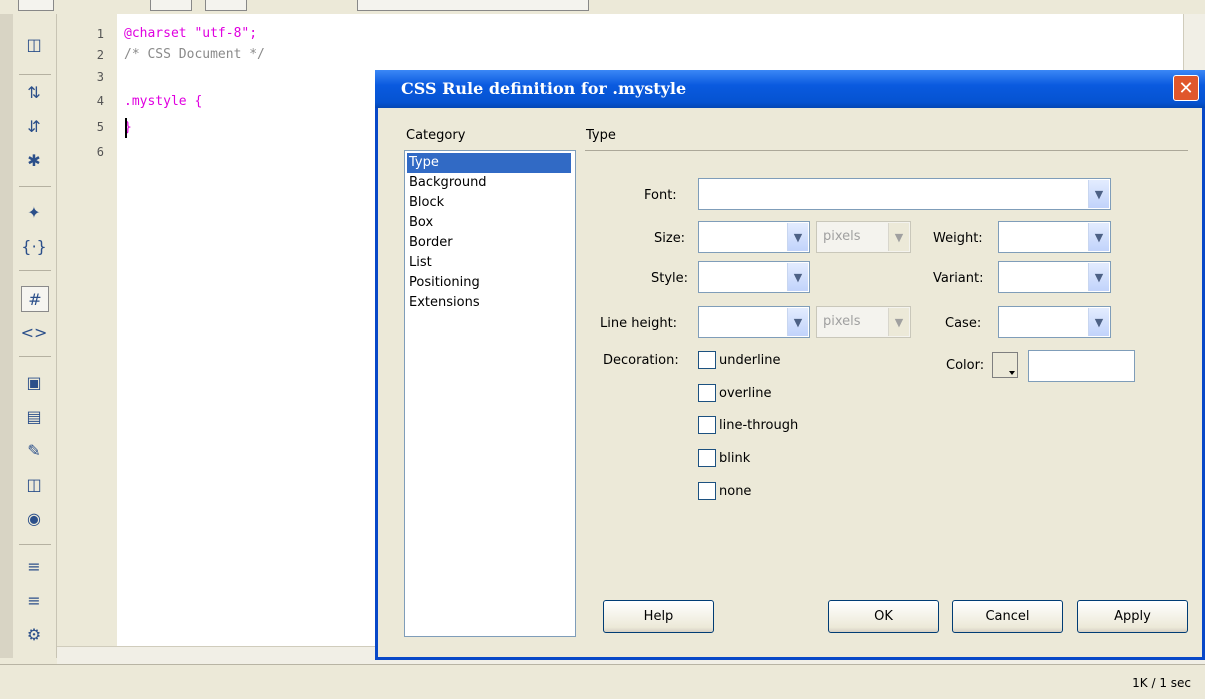 The width and height of the screenshot is (1205, 699). Describe the element at coordinates (489, 203) in the screenshot. I see `category-item-block: Block` at that location.